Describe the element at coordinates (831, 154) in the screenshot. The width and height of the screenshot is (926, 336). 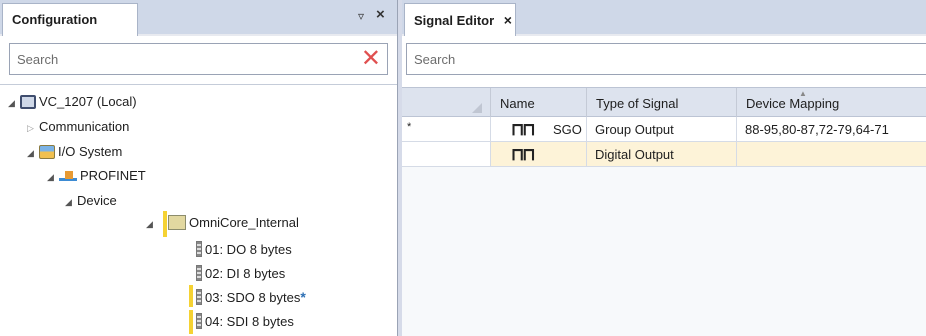
I see `cell-mapping` at that location.